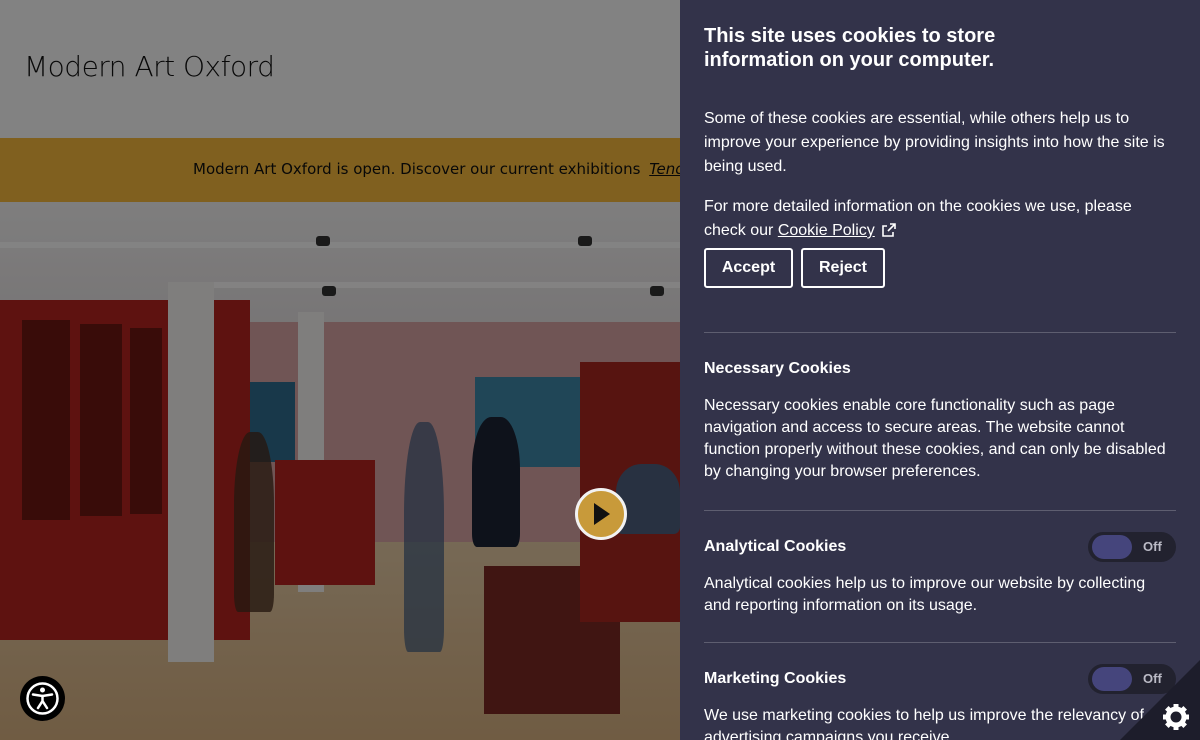  Describe the element at coordinates (748, 268) in the screenshot. I see `accept-button: Accept` at that location.